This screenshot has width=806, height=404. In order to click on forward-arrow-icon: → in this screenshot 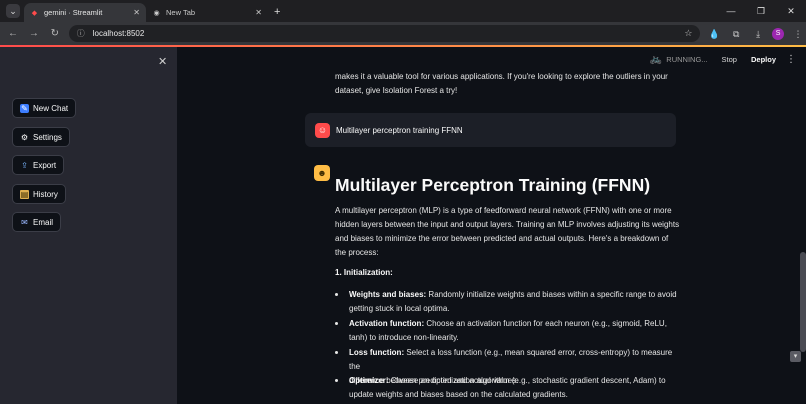, I will do `click(34, 34)`.